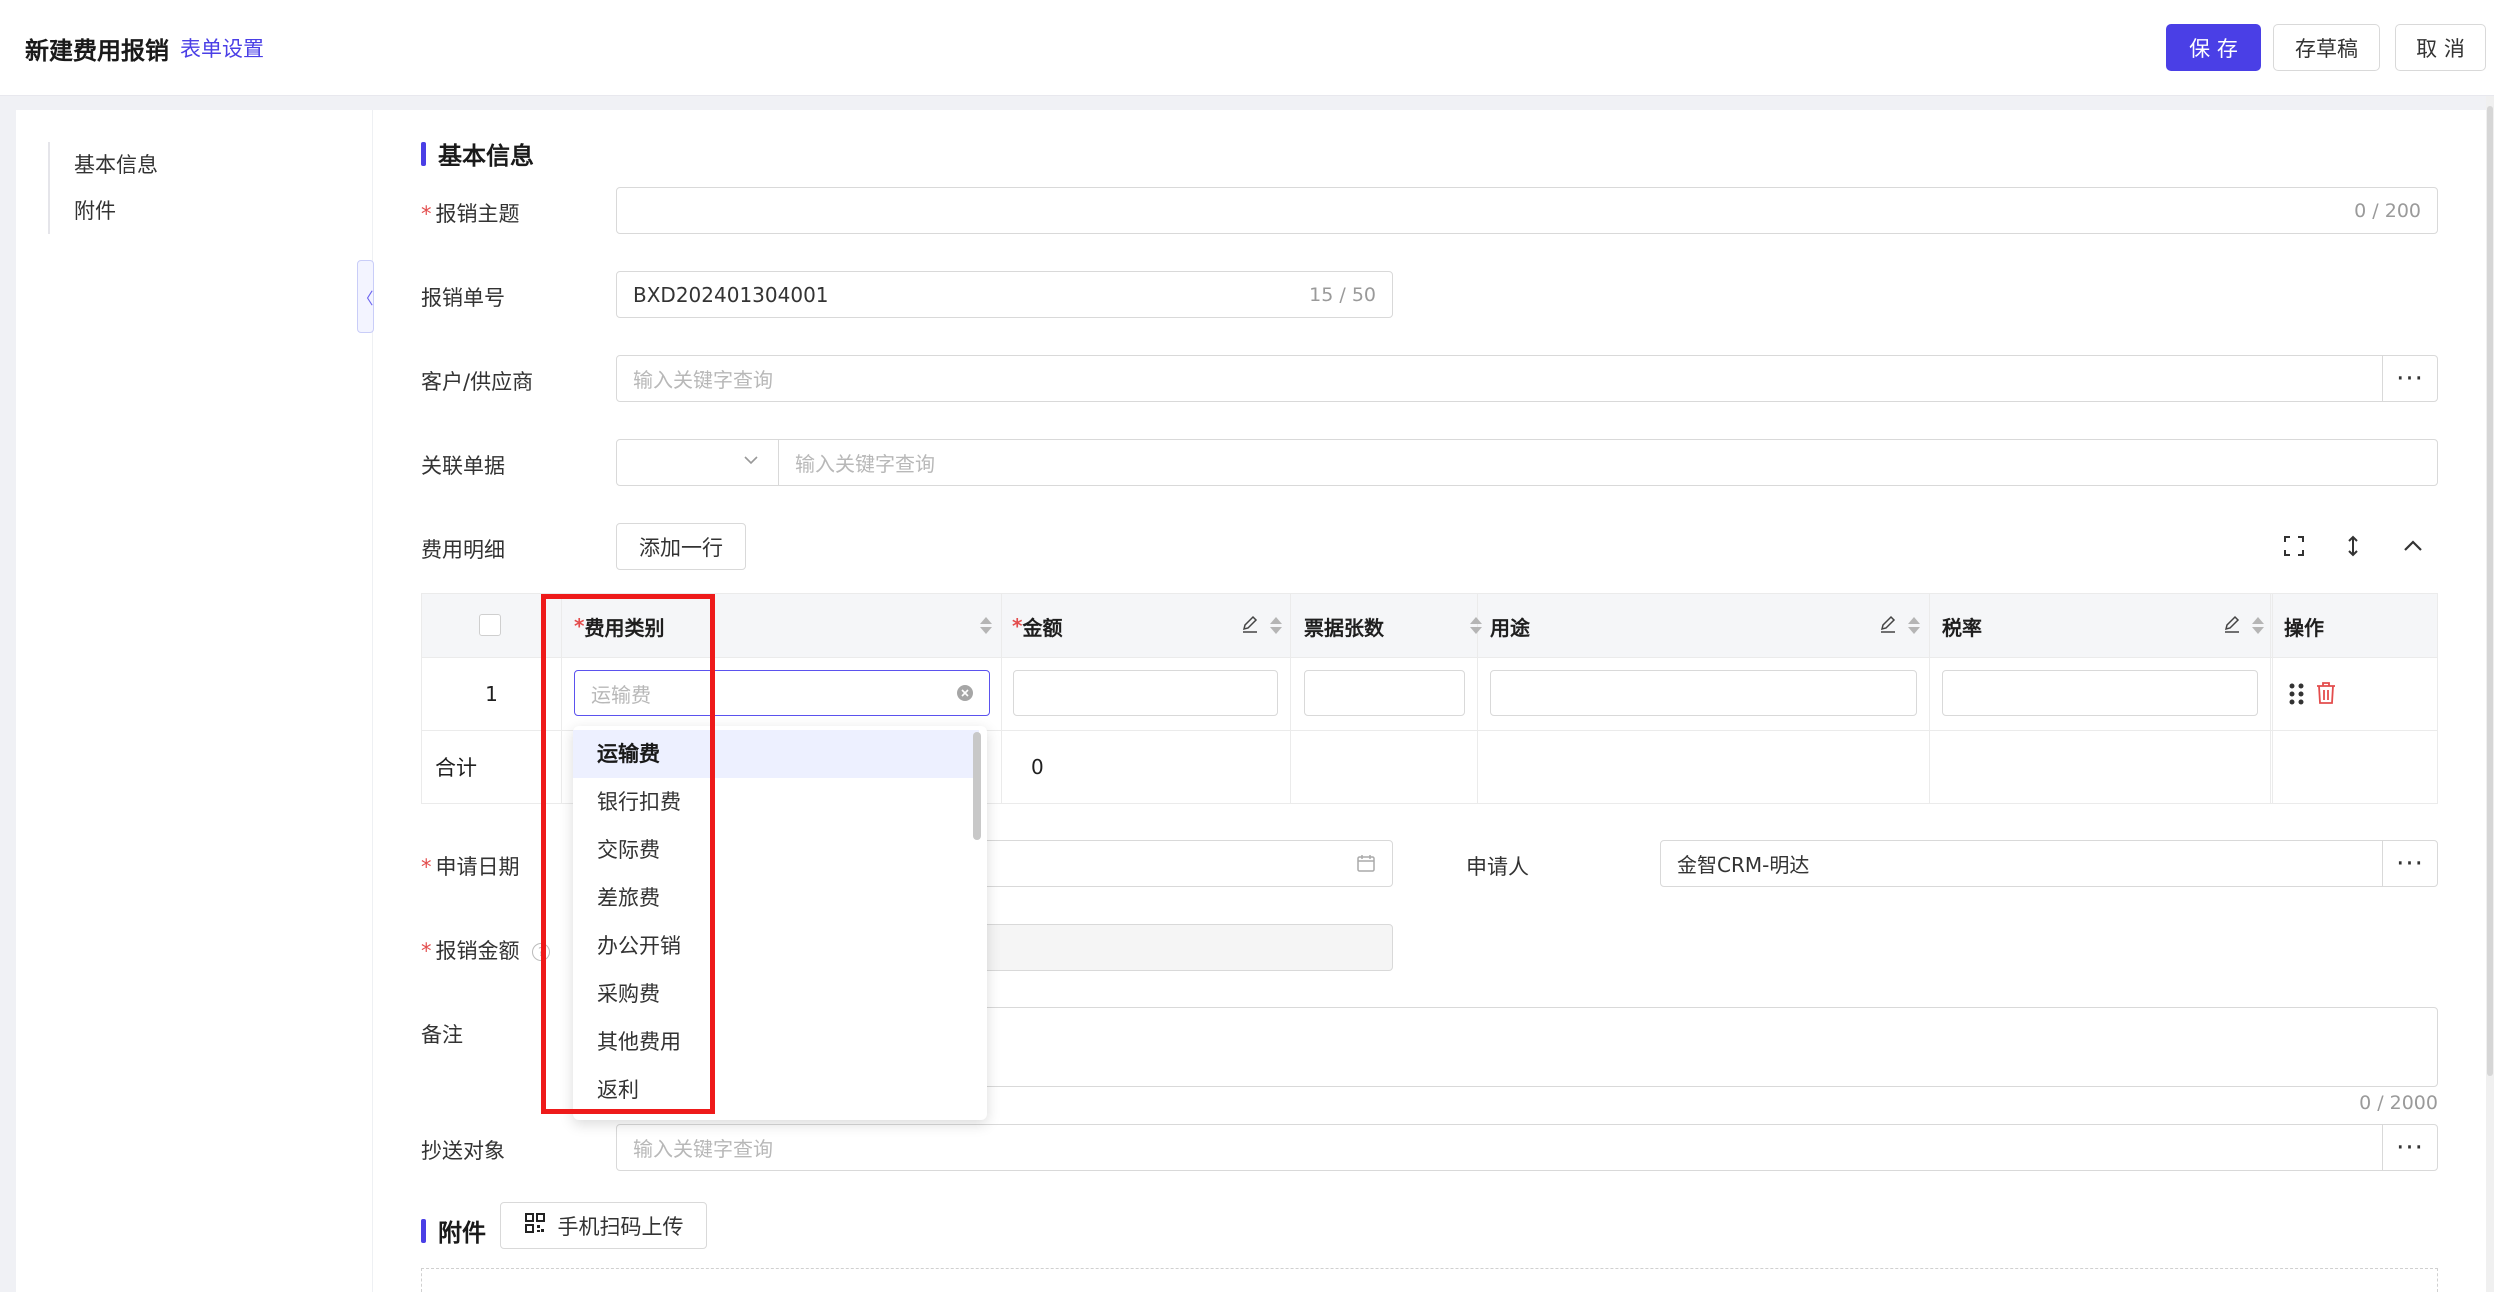  I want to click on dropdown-option: 其他费用, so click(776, 1042).